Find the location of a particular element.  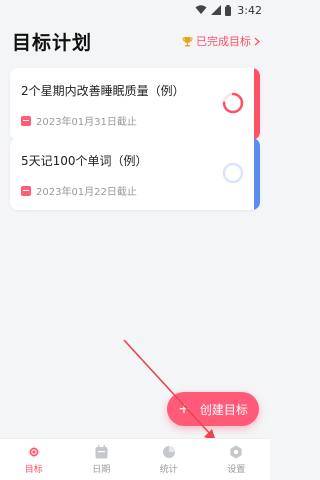

goal-deadline: 2023年01月22日截止 is located at coordinates (79, 190).